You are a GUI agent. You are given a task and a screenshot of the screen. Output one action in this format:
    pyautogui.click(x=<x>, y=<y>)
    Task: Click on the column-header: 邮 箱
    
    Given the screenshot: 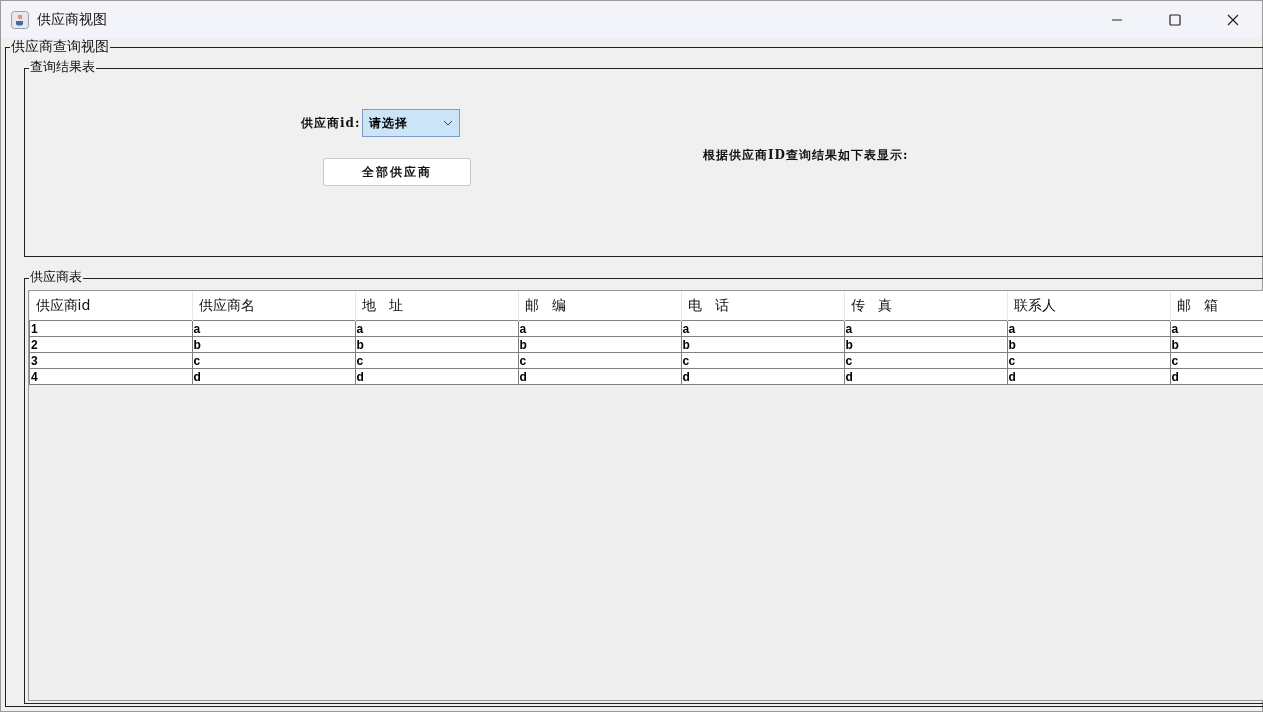 What is the action you would take?
    pyautogui.click(x=1216, y=306)
    